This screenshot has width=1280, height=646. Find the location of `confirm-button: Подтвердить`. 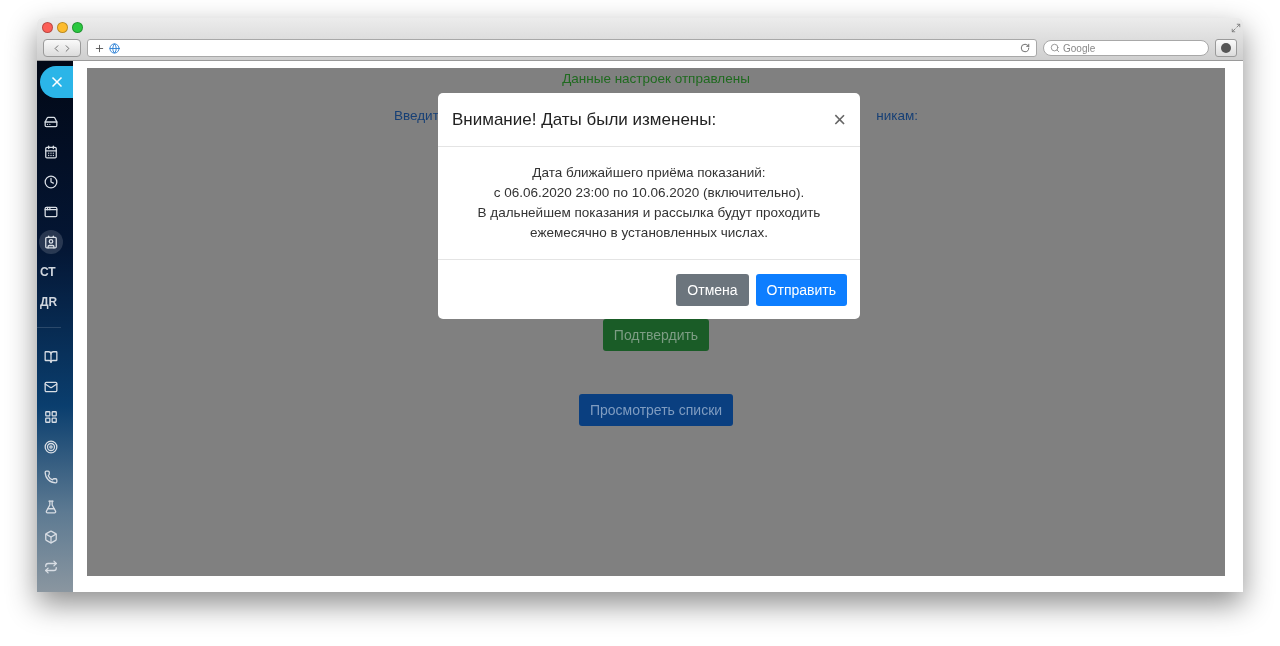

confirm-button: Подтвердить is located at coordinates (656, 335).